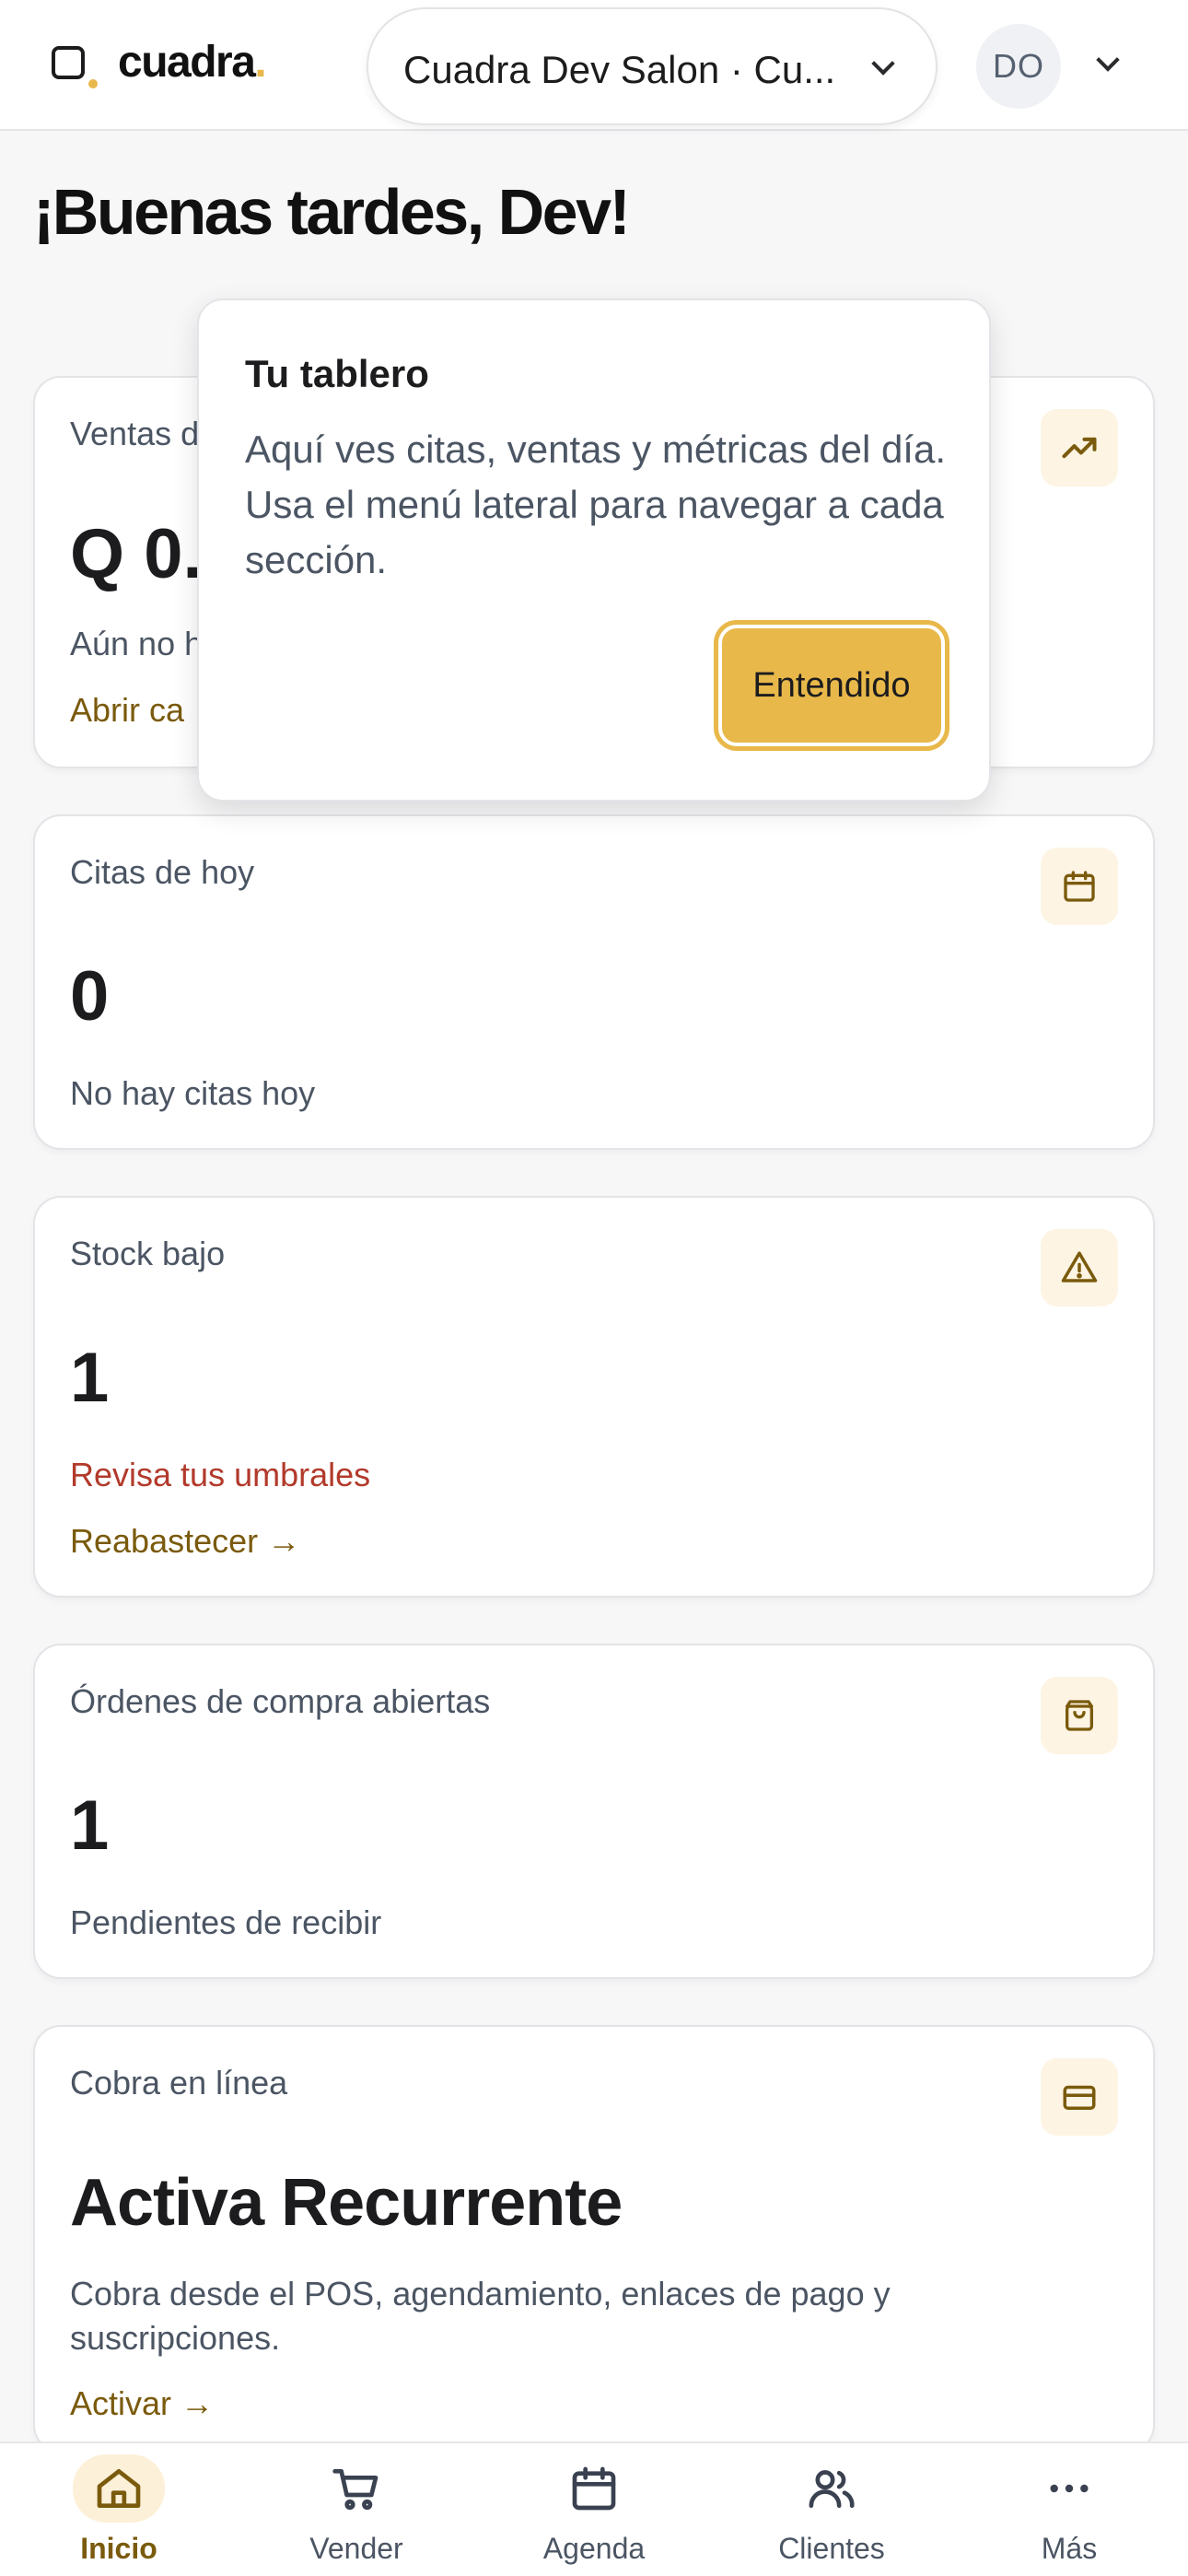  I want to click on appointments-card-value: 0, so click(90, 997).